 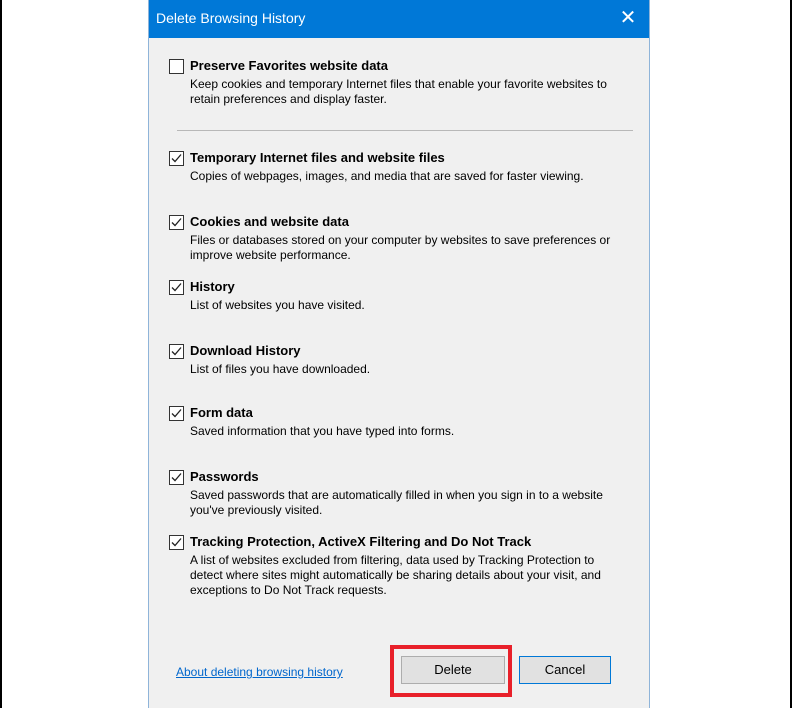 I want to click on checkbox-cookies, so click(x=176, y=222).